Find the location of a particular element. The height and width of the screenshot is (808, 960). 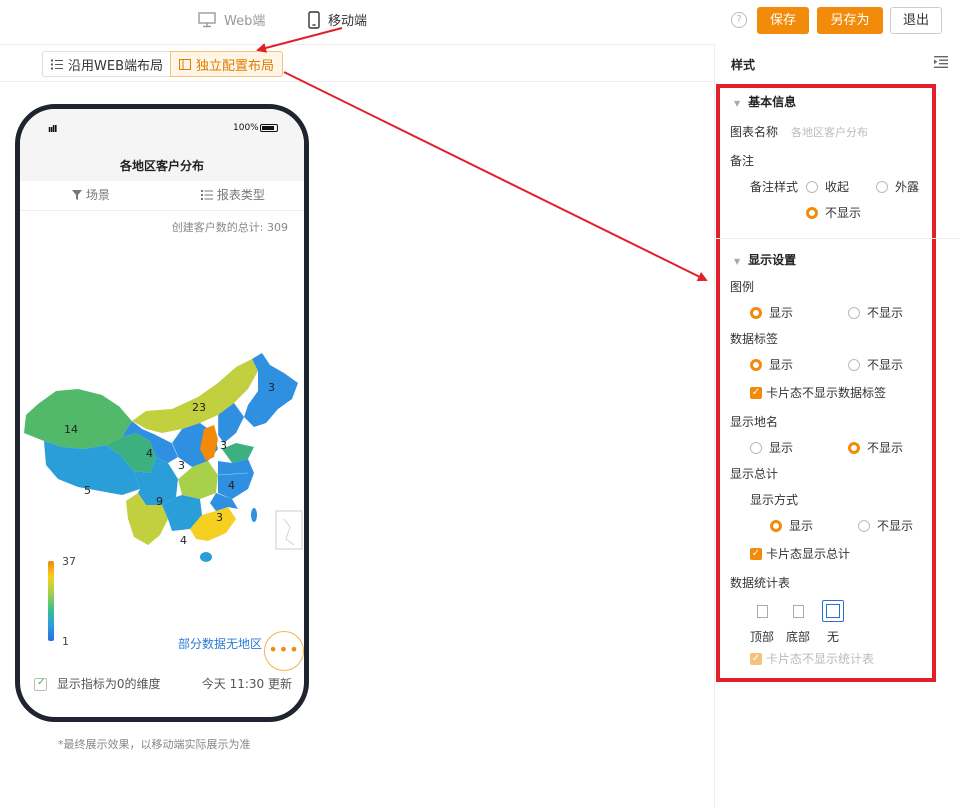

china-map: 3 23 14 4 3 3 4 5 9 3 4 is located at coordinates (163, 464).